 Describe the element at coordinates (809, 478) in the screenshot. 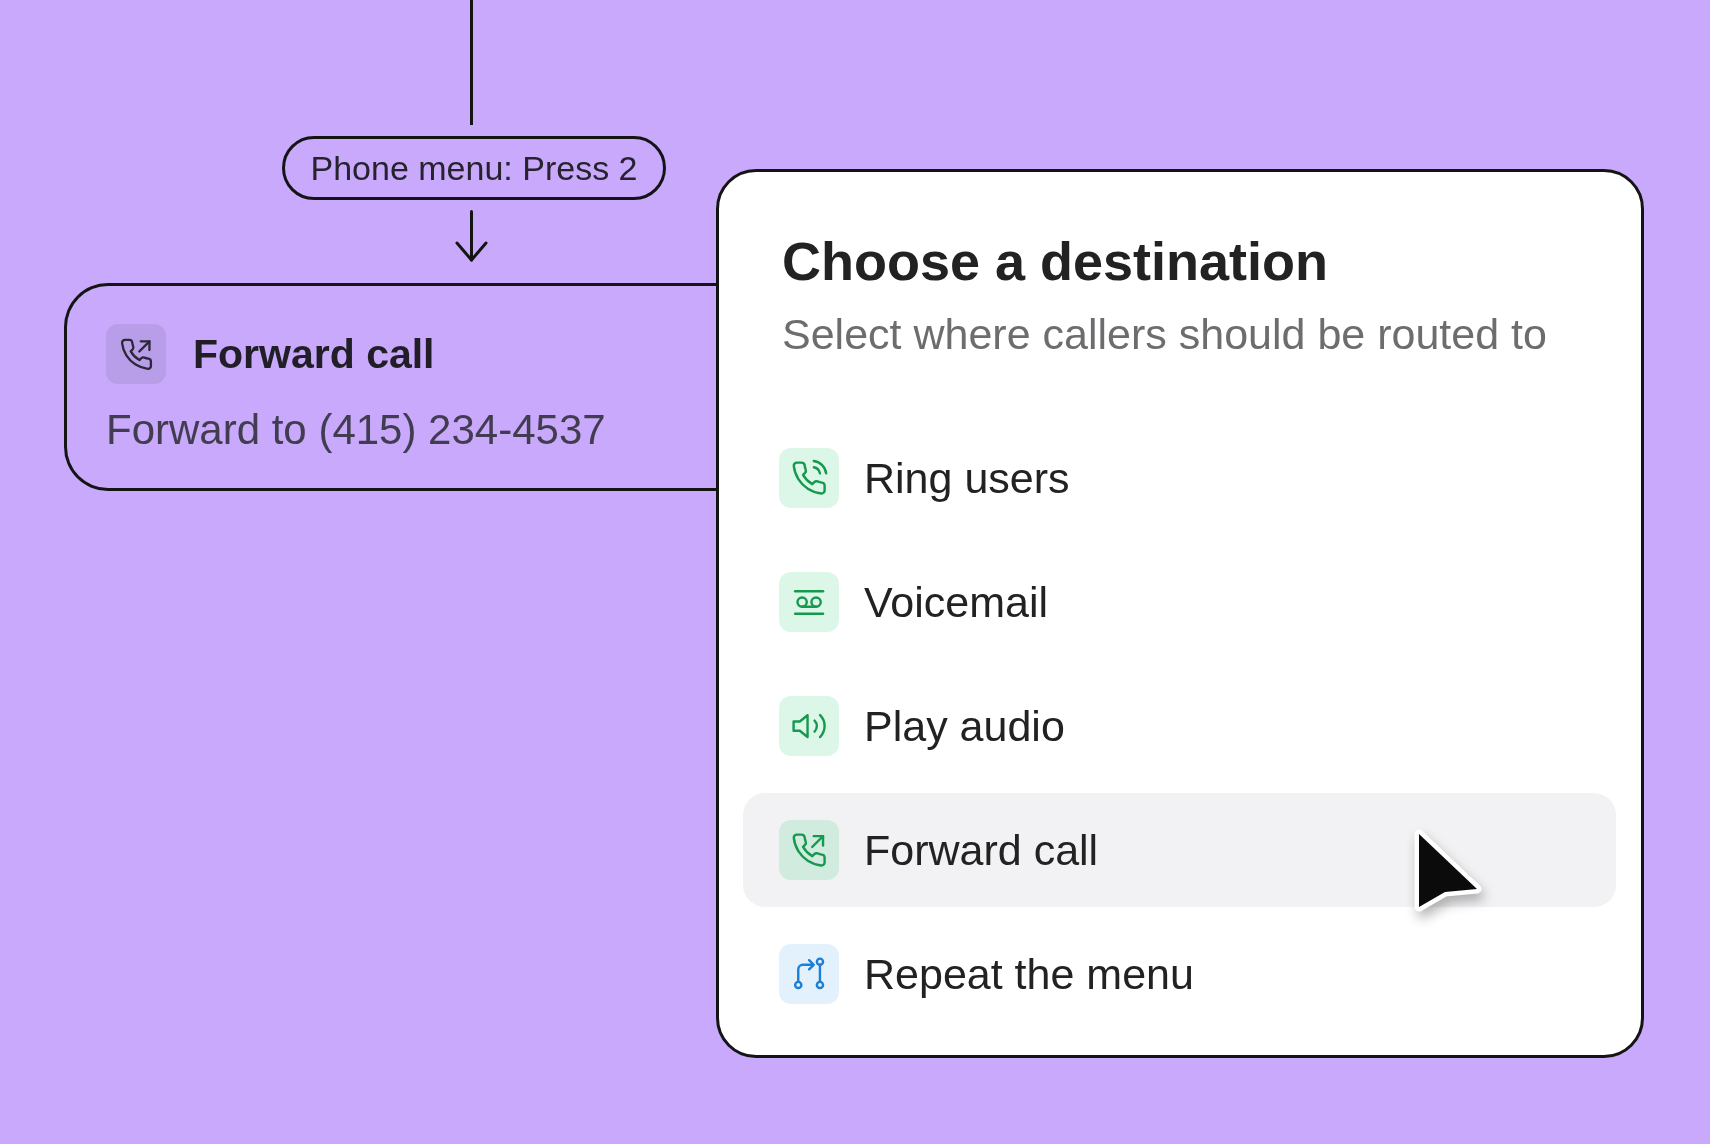

I see `phone-ringing-icon` at that location.